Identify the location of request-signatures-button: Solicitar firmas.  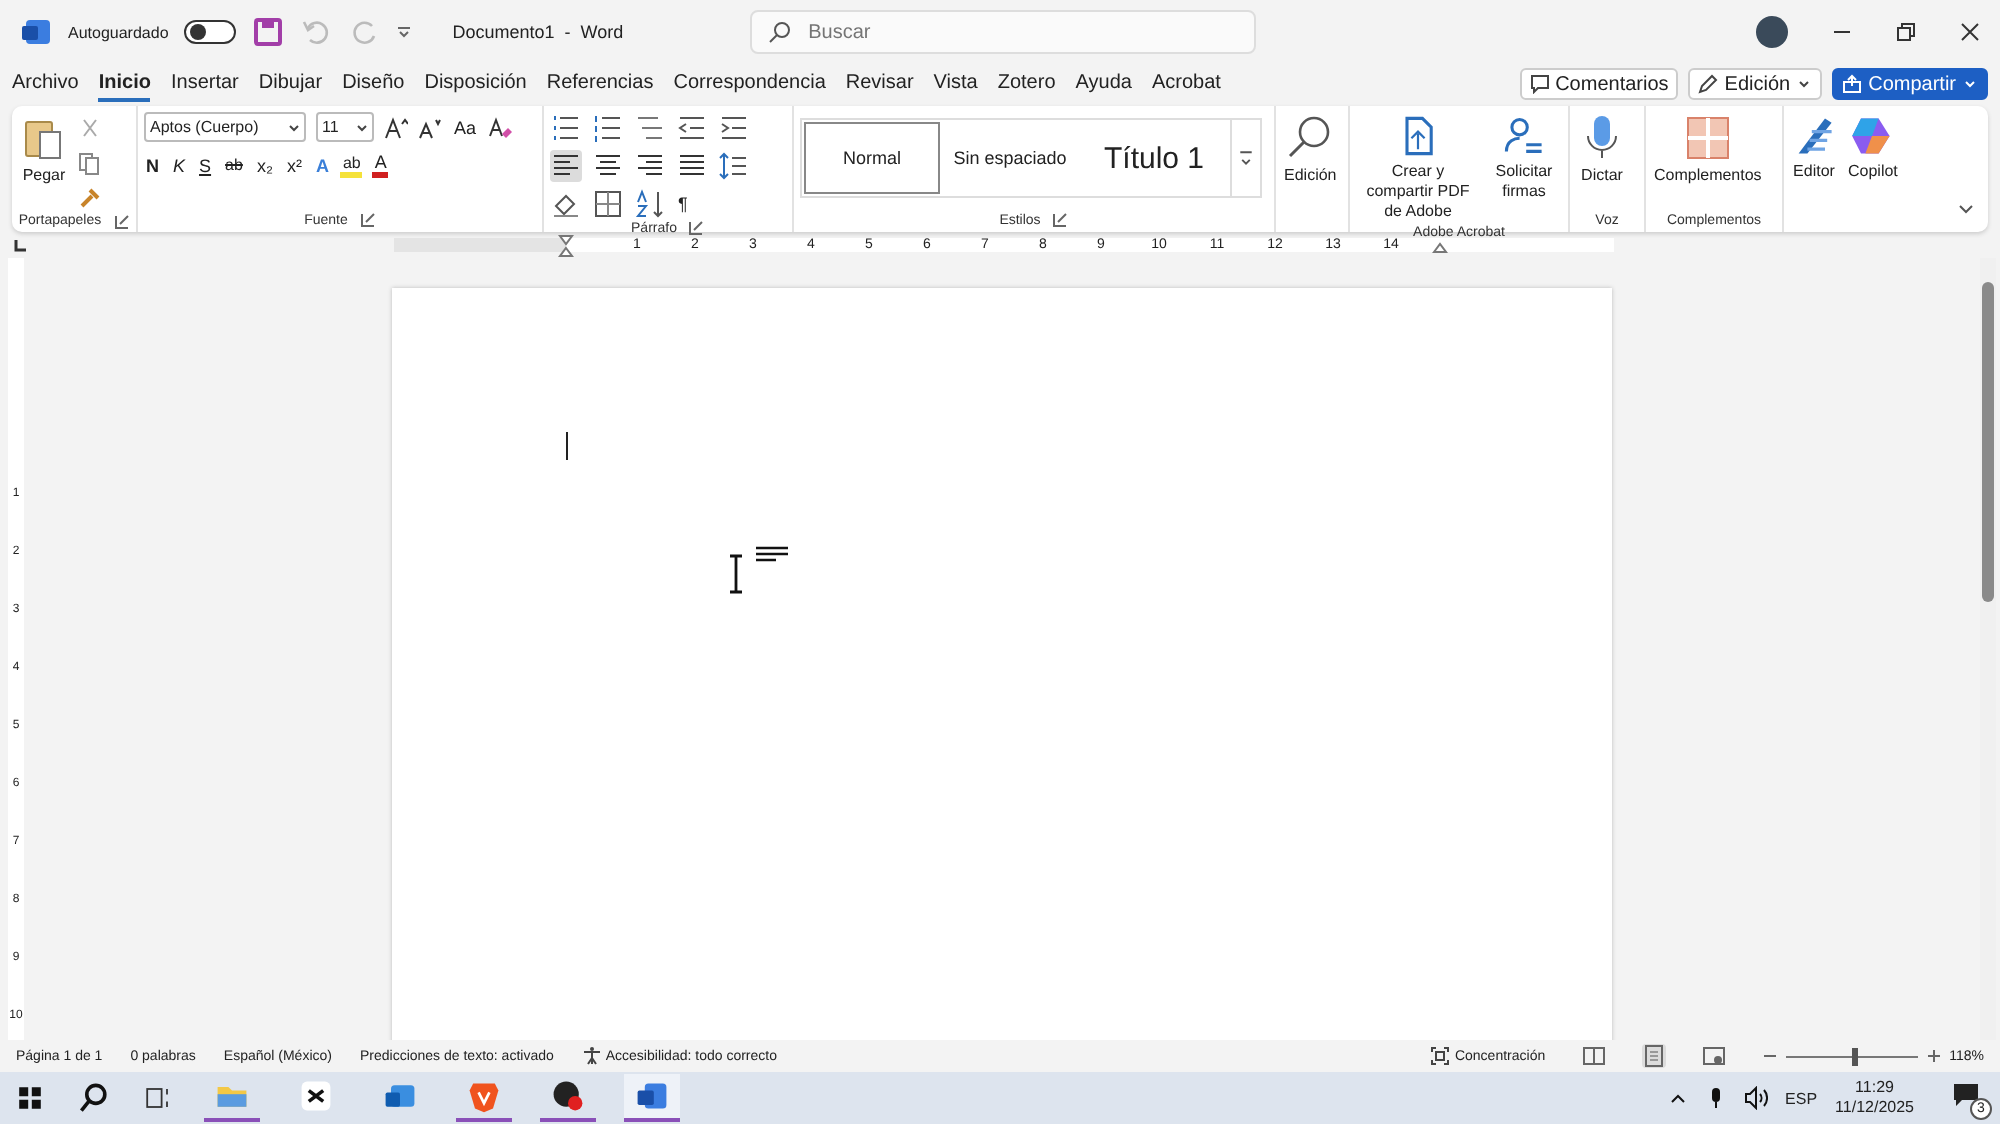
(1524, 158).